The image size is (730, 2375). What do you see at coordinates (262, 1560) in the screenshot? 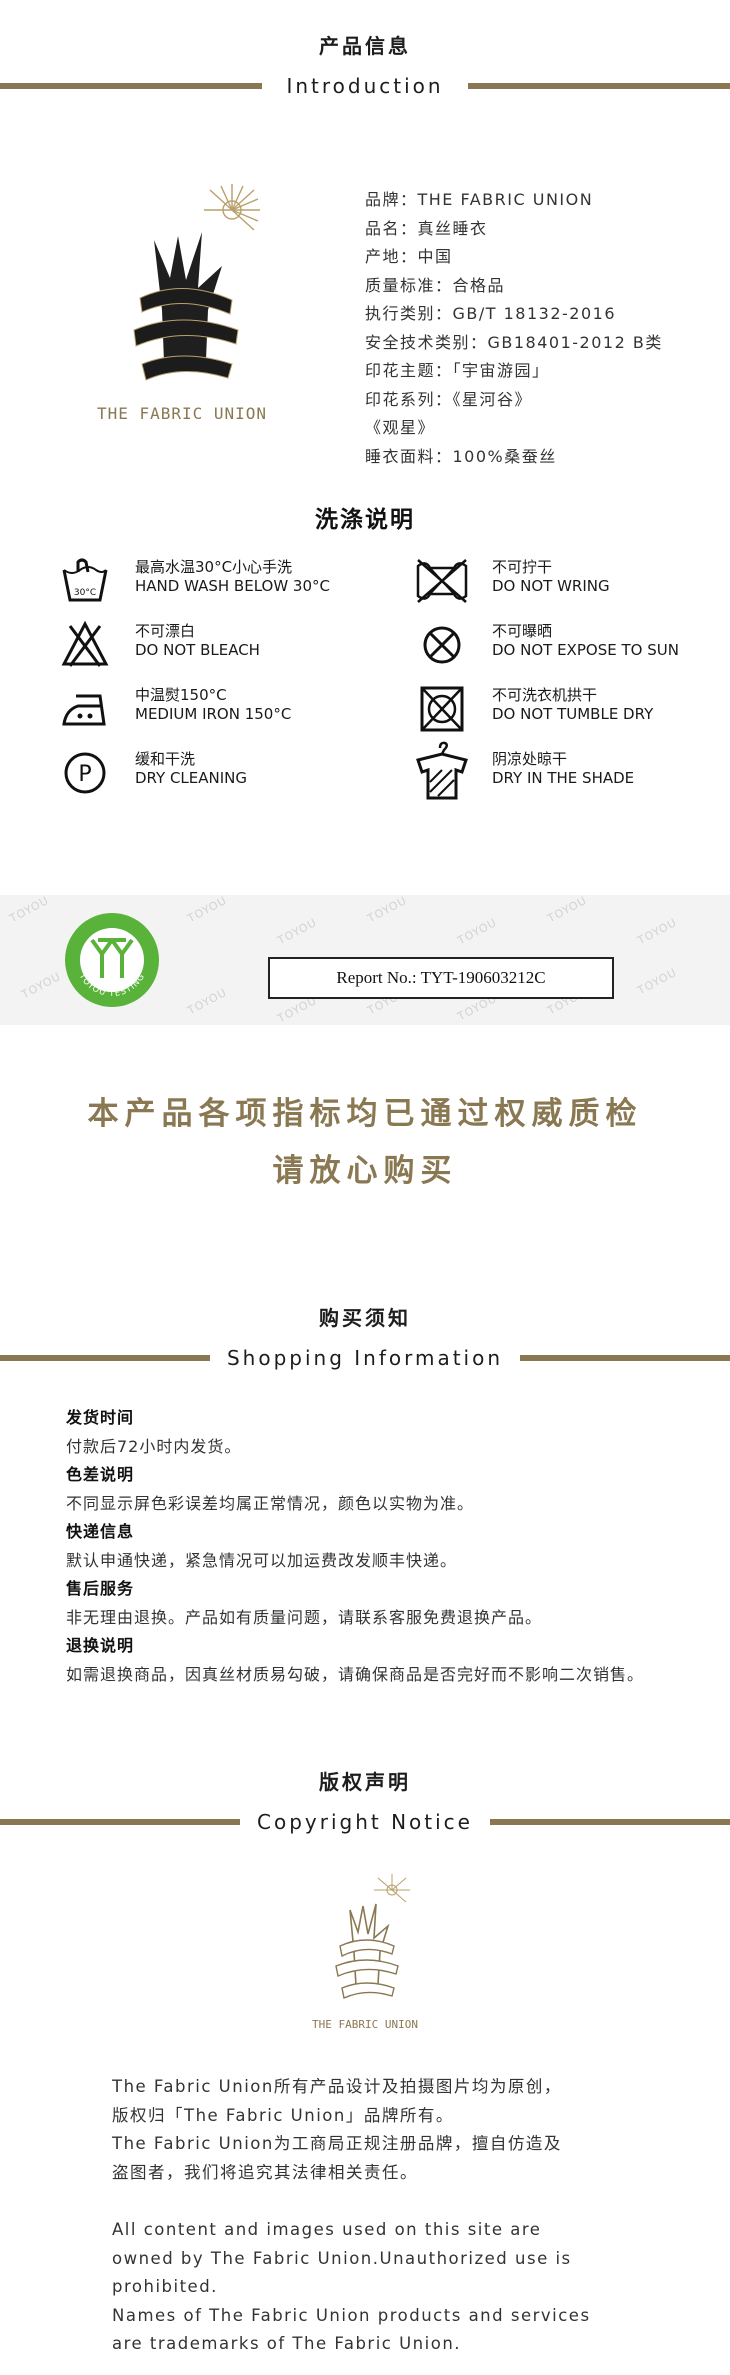
I see `shop-text: 默认申通快递，紧急情况可以加运费改发顺丰快递。` at bounding box center [262, 1560].